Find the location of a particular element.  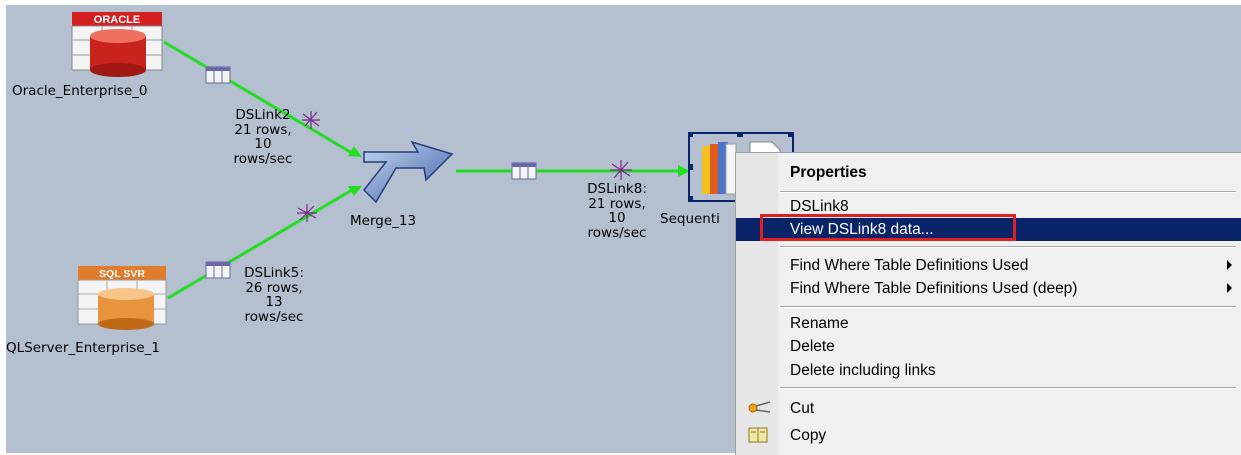

dslink8-name: DSLink8: is located at coordinates (617, 189).